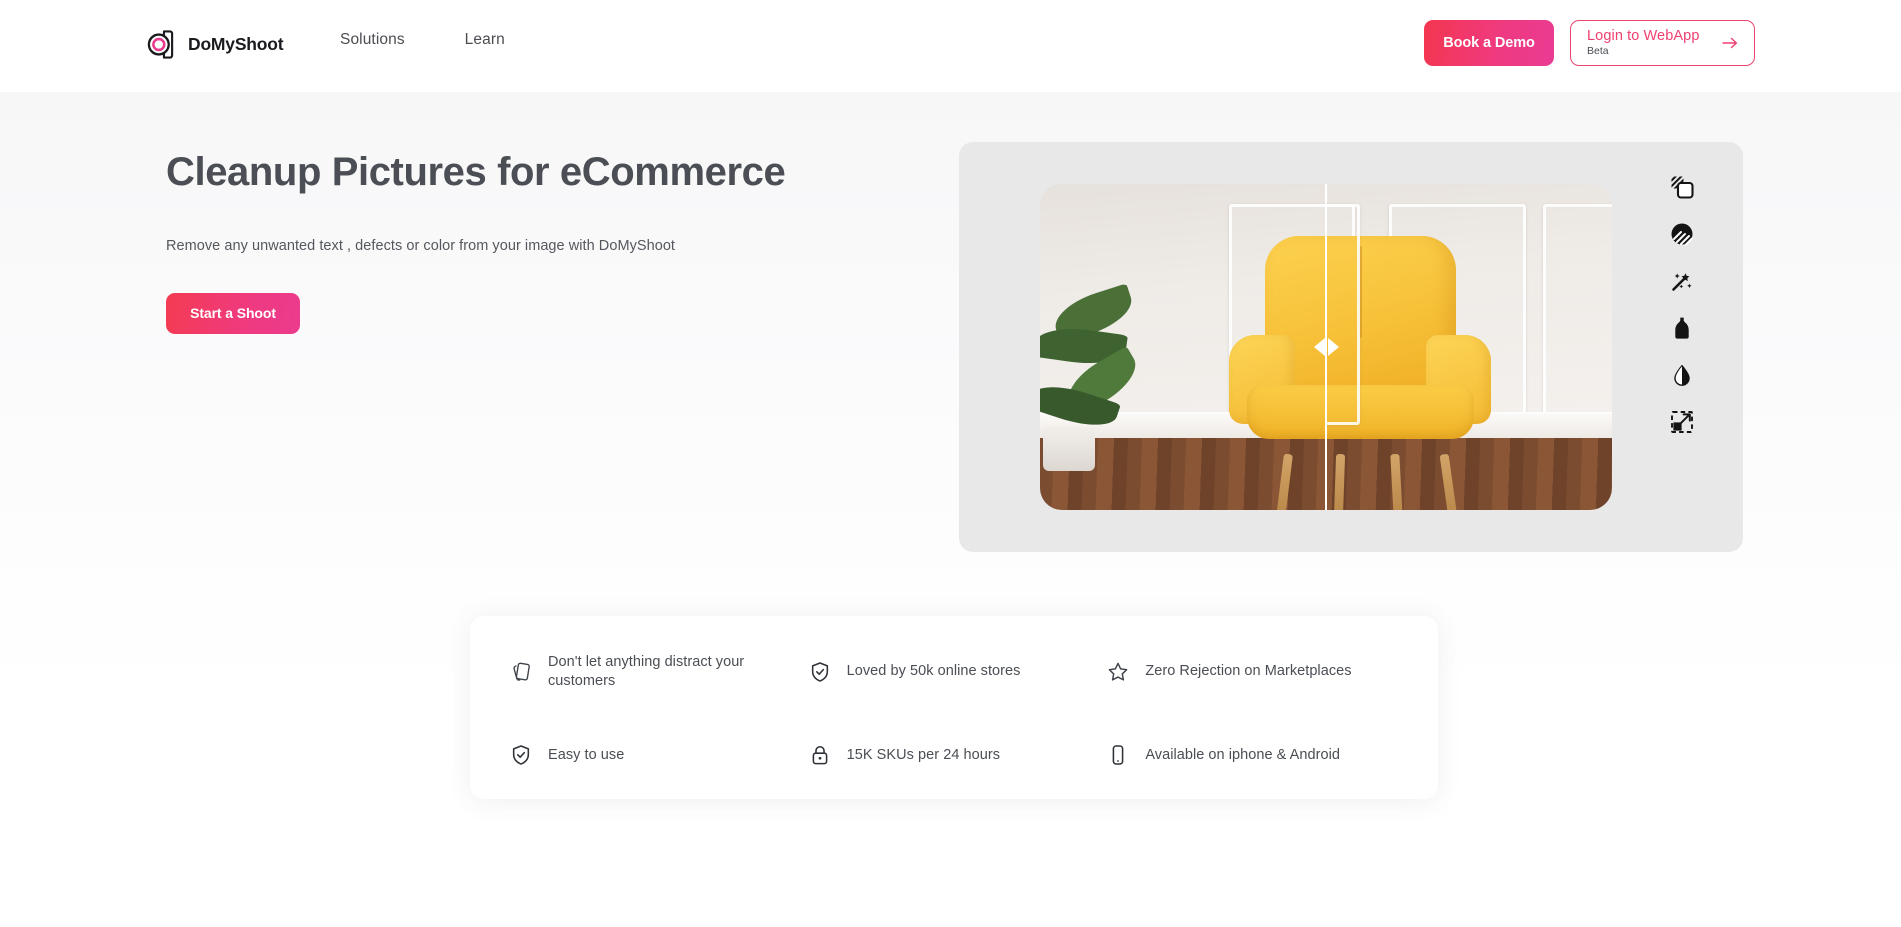 This screenshot has height=927, width=1901. I want to click on arrow-right-icon, so click(1730, 43).